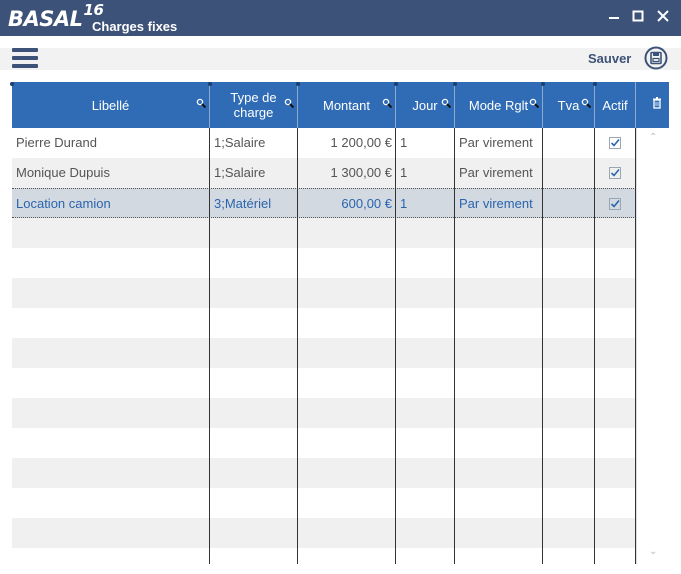  I want to click on basal-logo: BASAL16, so click(56, 16).